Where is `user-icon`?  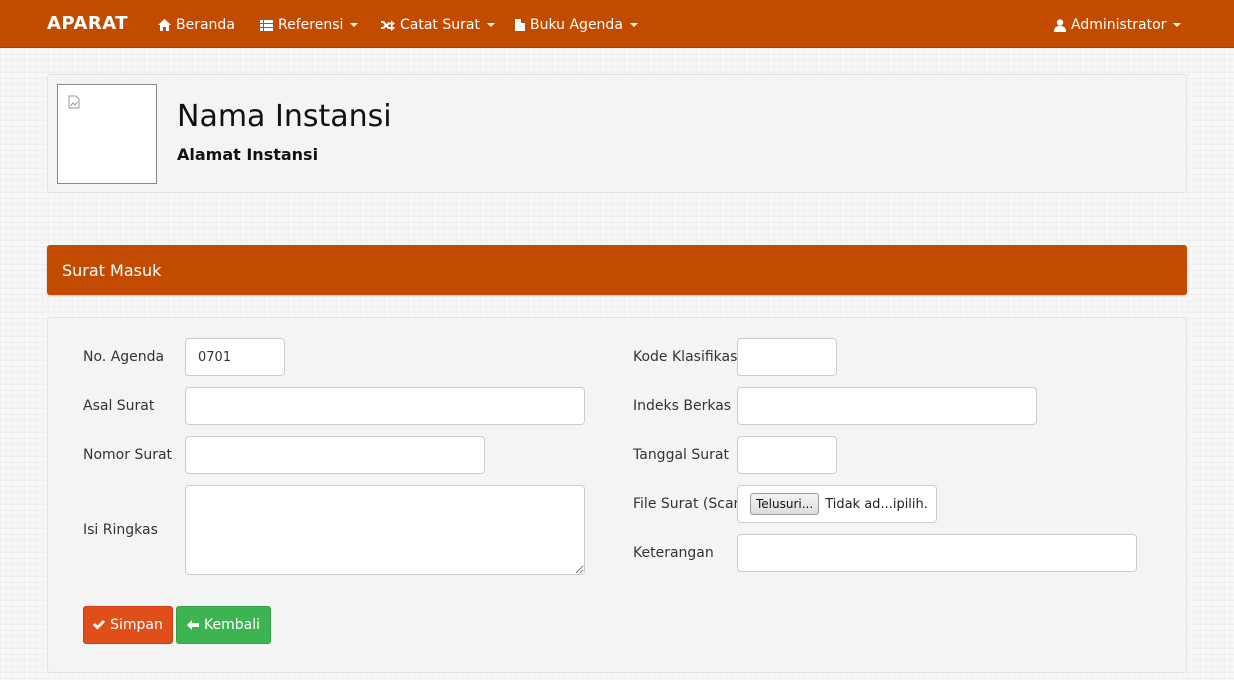
user-icon is located at coordinates (1060, 25).